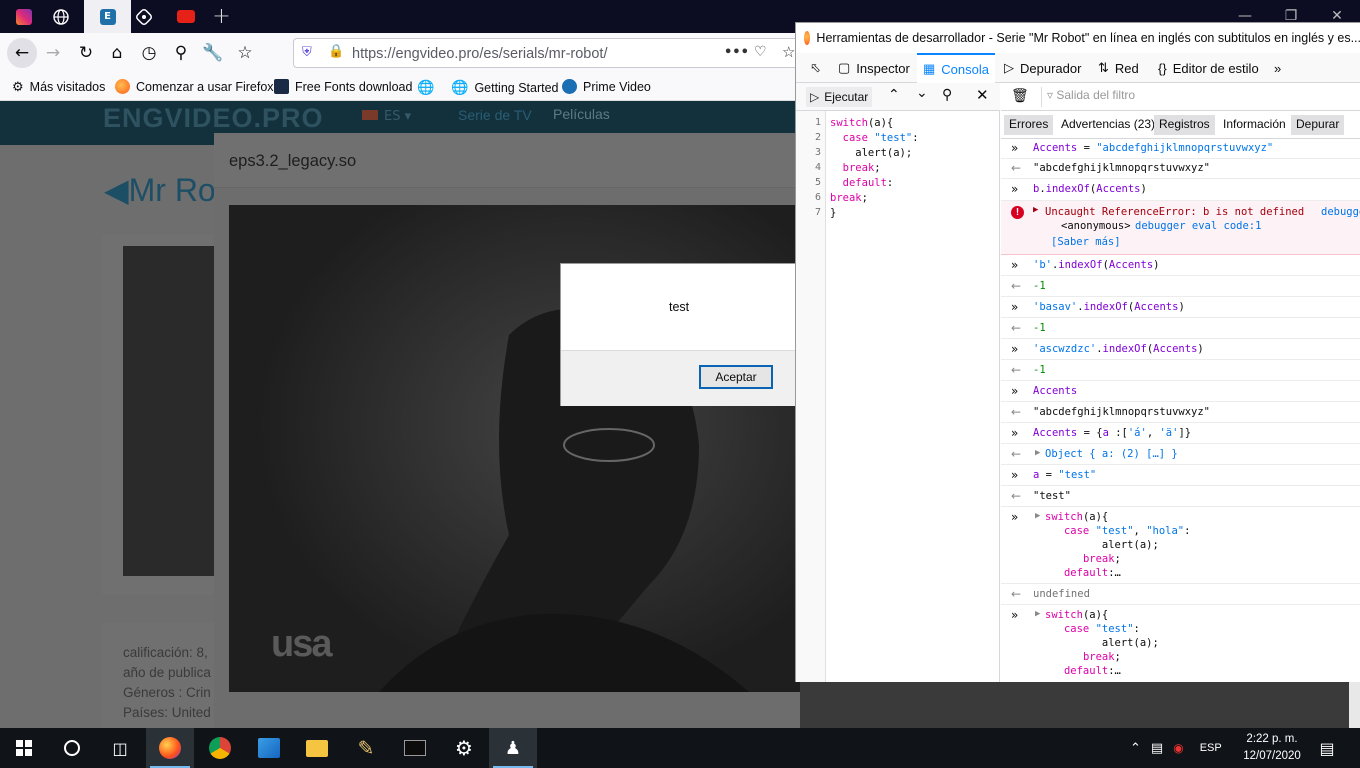  What do you see at coordinates (194, 86) in the screenshot?
I see `bookmark-firefox: Comenzar a usar Firefox` at bounding box center [194, 86].